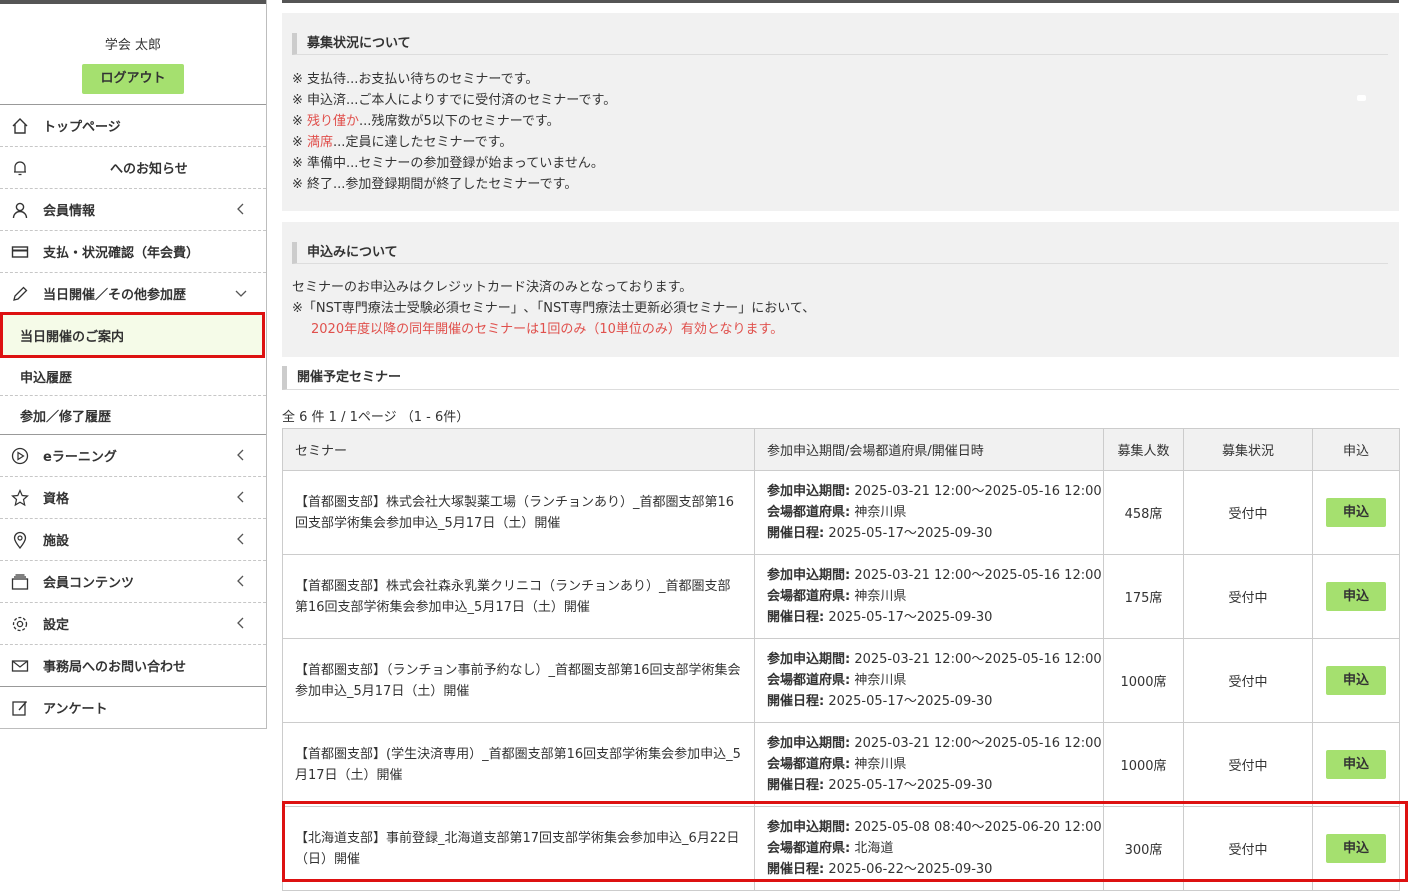  Describe the element at coordinates (133, 79) in the screenshot. I see `logout-button: ログアウト` at that location.